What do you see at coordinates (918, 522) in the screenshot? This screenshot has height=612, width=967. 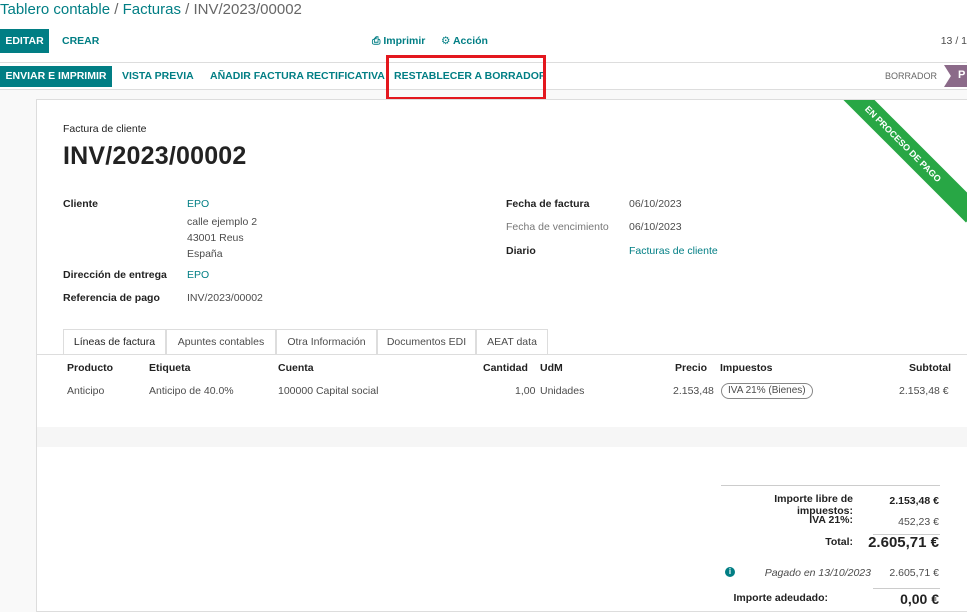 I see `tax-amount-value: 452,23 €` at bounding box center [918, 522].